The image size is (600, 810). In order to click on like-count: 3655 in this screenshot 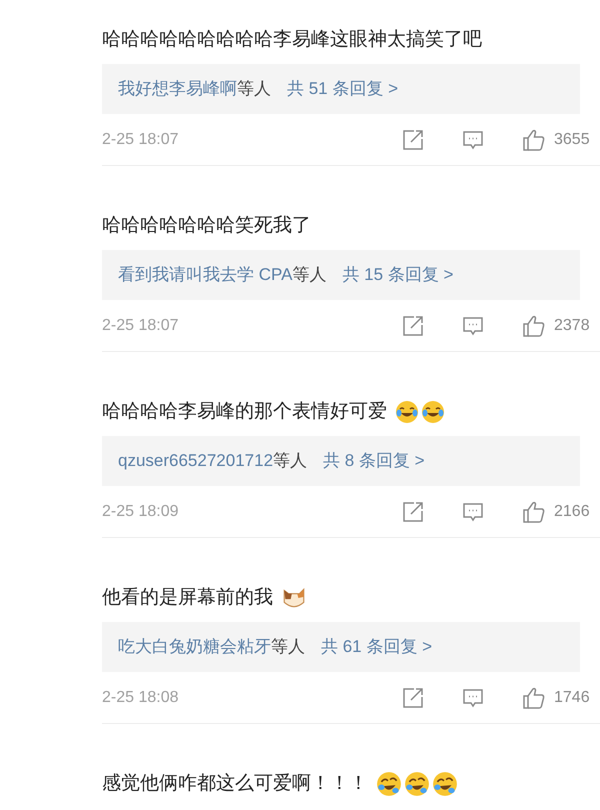, I will do `click(572, 140)`.